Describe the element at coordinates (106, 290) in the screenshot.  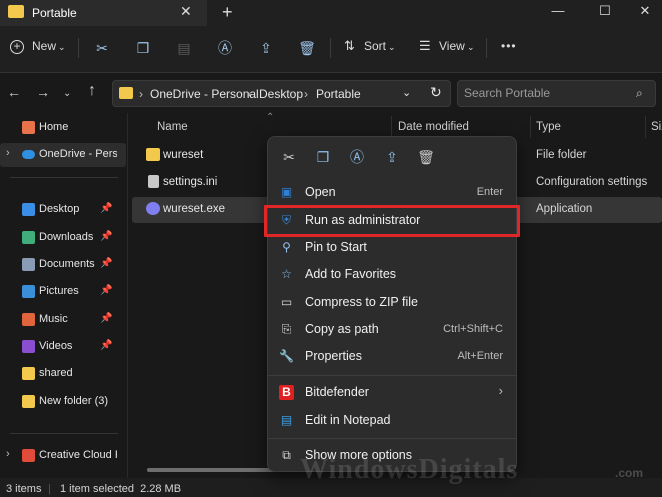
I see `pin-icon: 📌` at that location.